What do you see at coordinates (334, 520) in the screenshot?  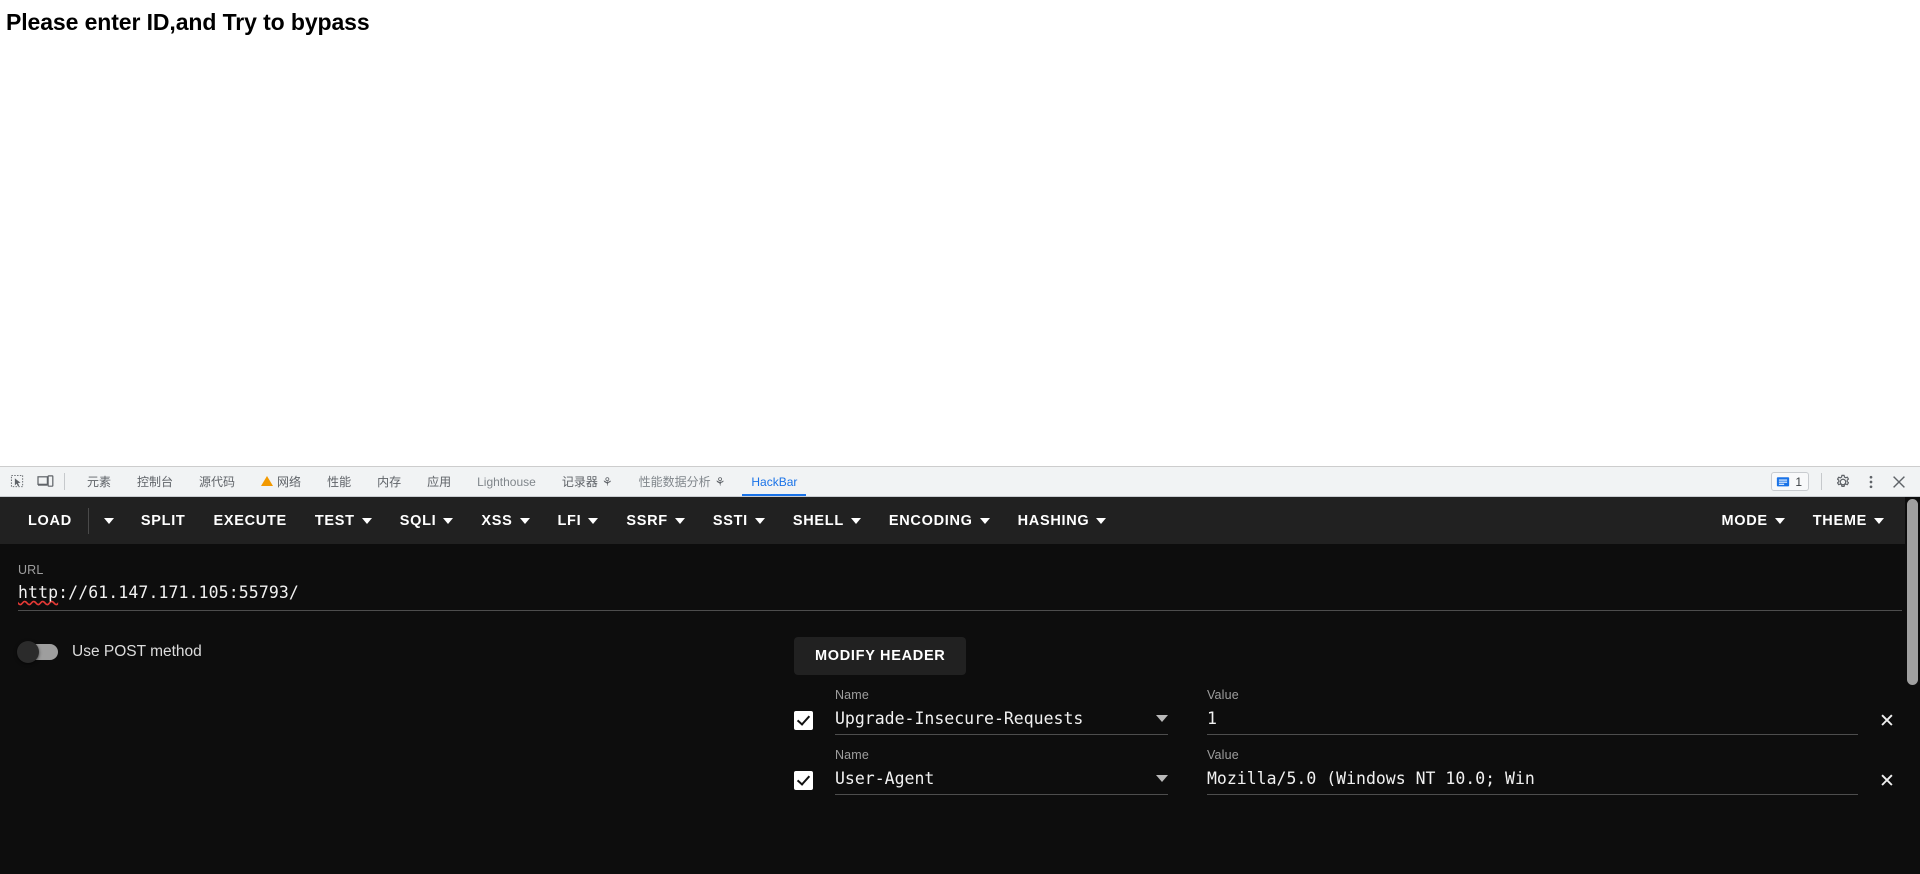 I see `test-label: TEST` at bounding box center [334, 520].